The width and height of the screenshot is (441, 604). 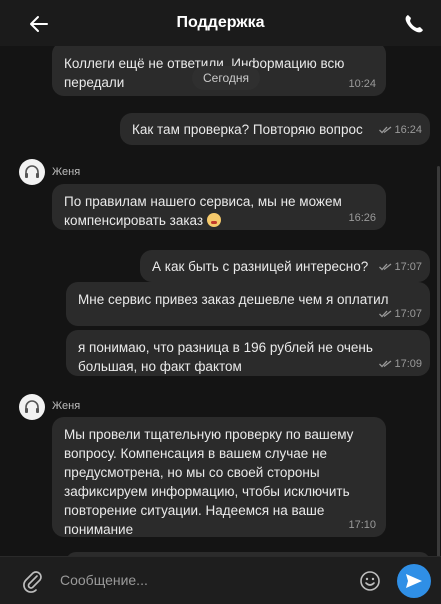 I want to click on message-time: 16:24, so click(x=408, y=130).